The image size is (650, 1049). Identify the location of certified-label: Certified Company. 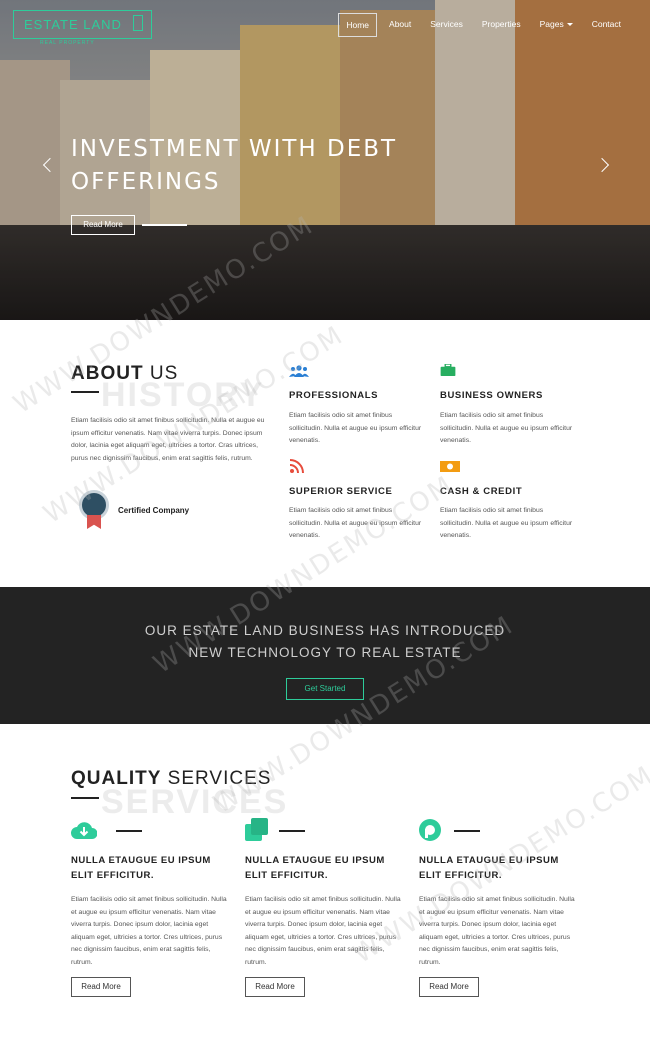
(154, 510).